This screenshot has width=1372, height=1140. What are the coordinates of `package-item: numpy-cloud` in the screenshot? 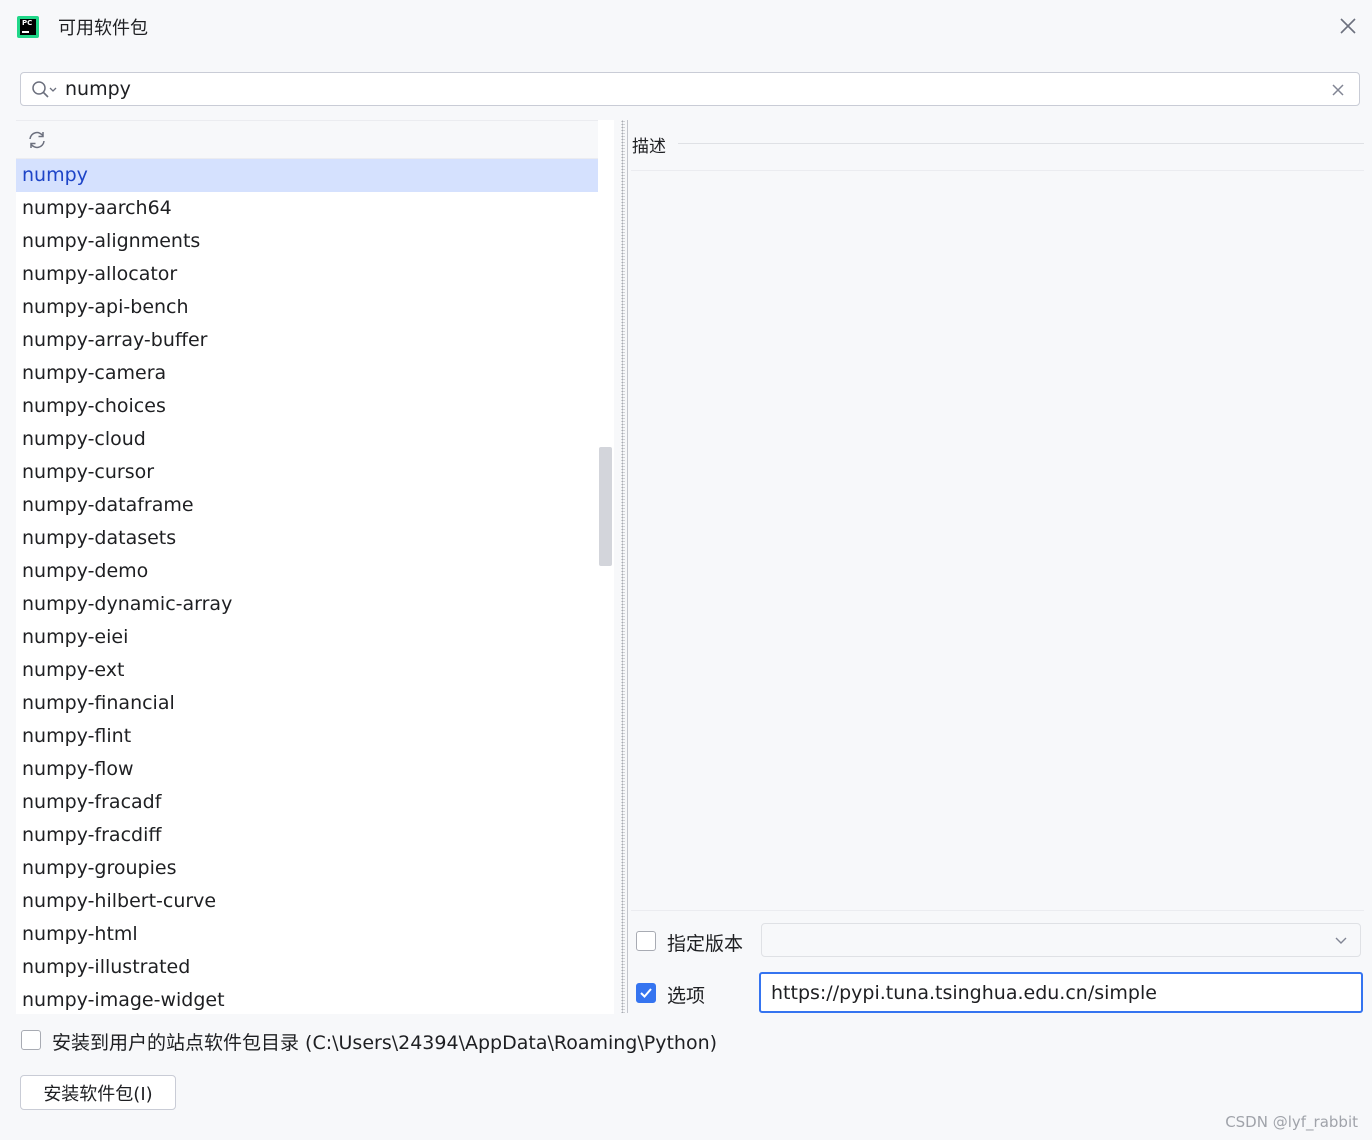 It's located at (315, 439).